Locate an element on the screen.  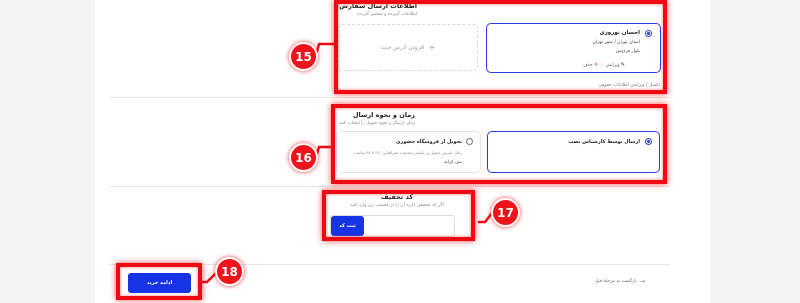
back-label: بازگشت به مرحله قبل is located at coordinates (616, 281).